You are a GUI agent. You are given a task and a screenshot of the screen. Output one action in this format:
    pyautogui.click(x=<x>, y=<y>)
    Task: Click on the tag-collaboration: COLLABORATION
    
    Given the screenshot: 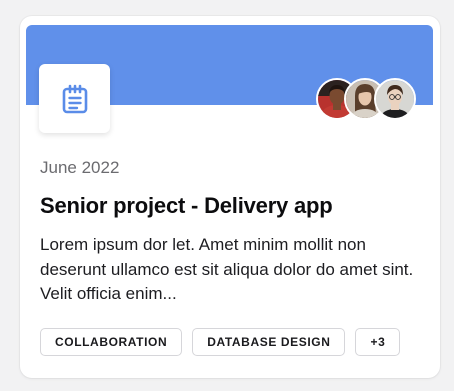 What is the action you would take?
    pyautogui.click(x=111, y=342)
    